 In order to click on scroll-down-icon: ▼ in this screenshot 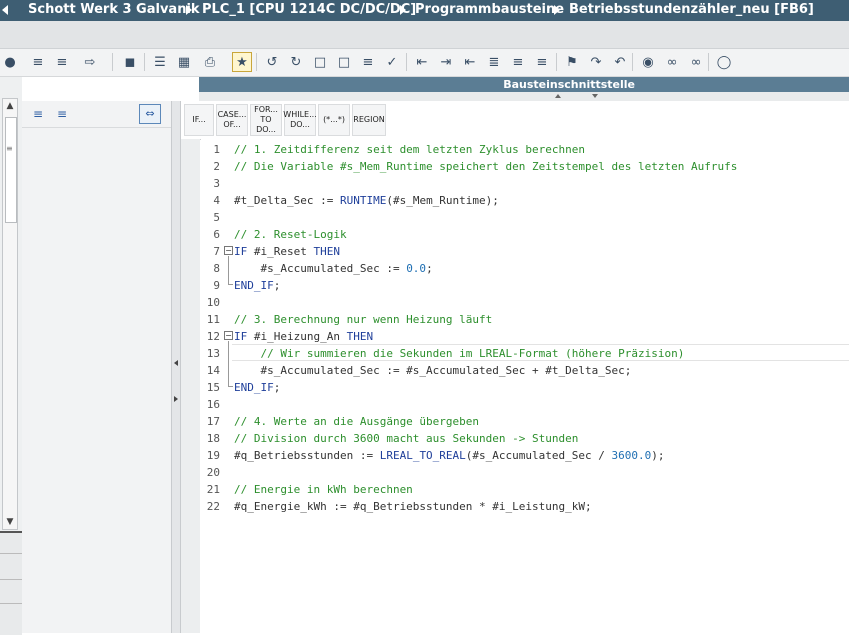, I will do `click(10, 522)`.